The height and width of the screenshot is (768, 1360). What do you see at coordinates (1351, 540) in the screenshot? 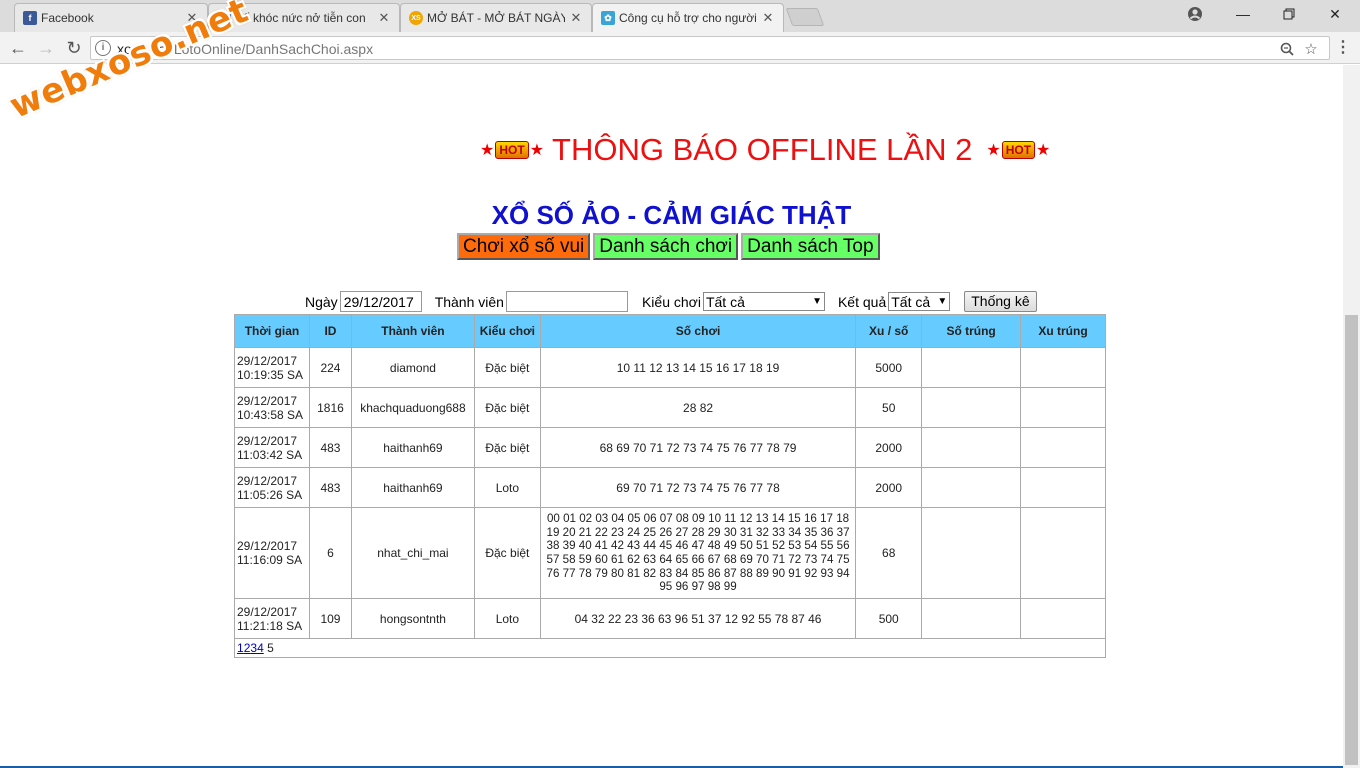
I see `scrollbar-thumb` at bounding box center [1351, 540].